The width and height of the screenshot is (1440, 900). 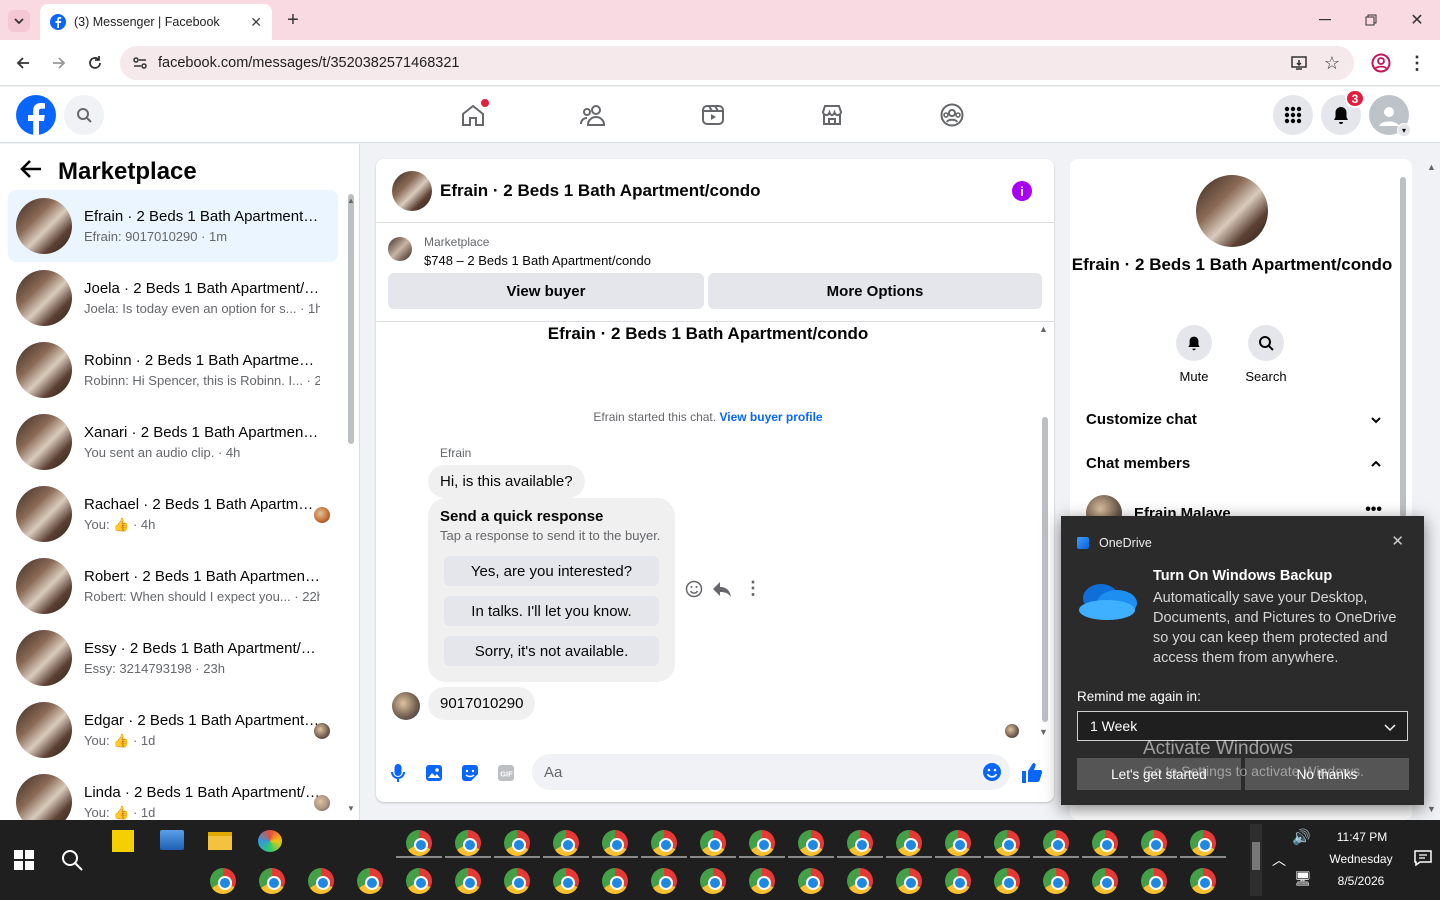 I want to click on gif-icon: GIF, so click(x=506, y=773).